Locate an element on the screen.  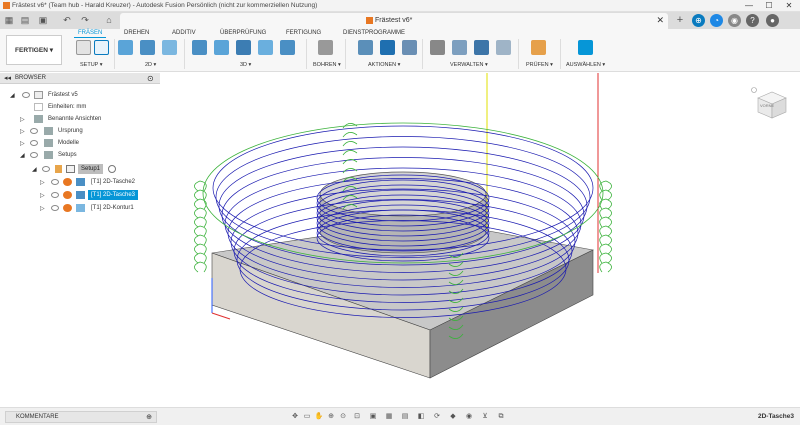
tree-item-origin: ▷ Ursprung is located at coordinates (80, 132).